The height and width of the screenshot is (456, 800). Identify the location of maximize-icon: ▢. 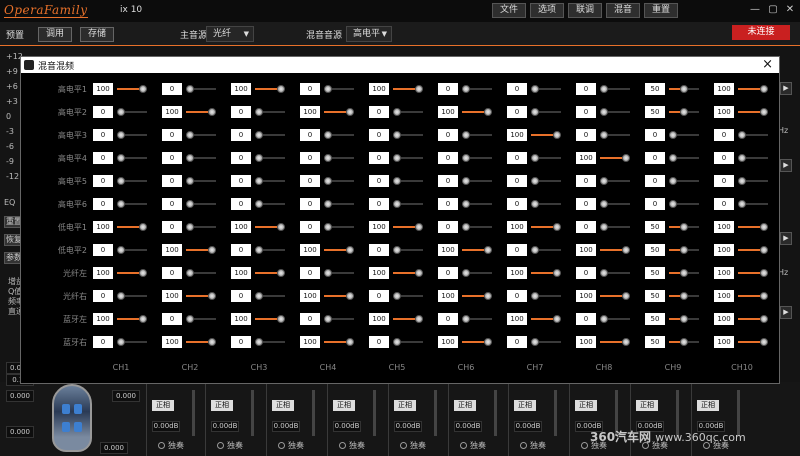
(773, 10).